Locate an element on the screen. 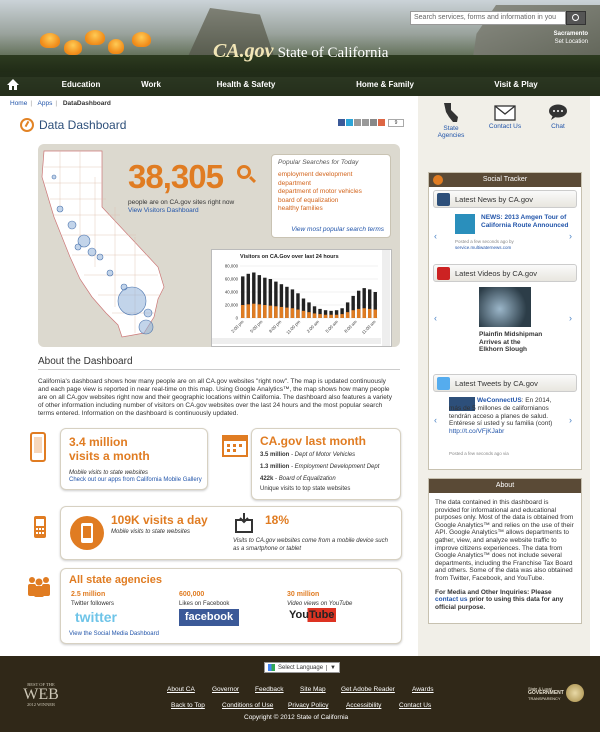 Image resolution: width=600 pixels, height=732 pixels. chart-horizontal-scrollbar is located at coordinates (296, 341).